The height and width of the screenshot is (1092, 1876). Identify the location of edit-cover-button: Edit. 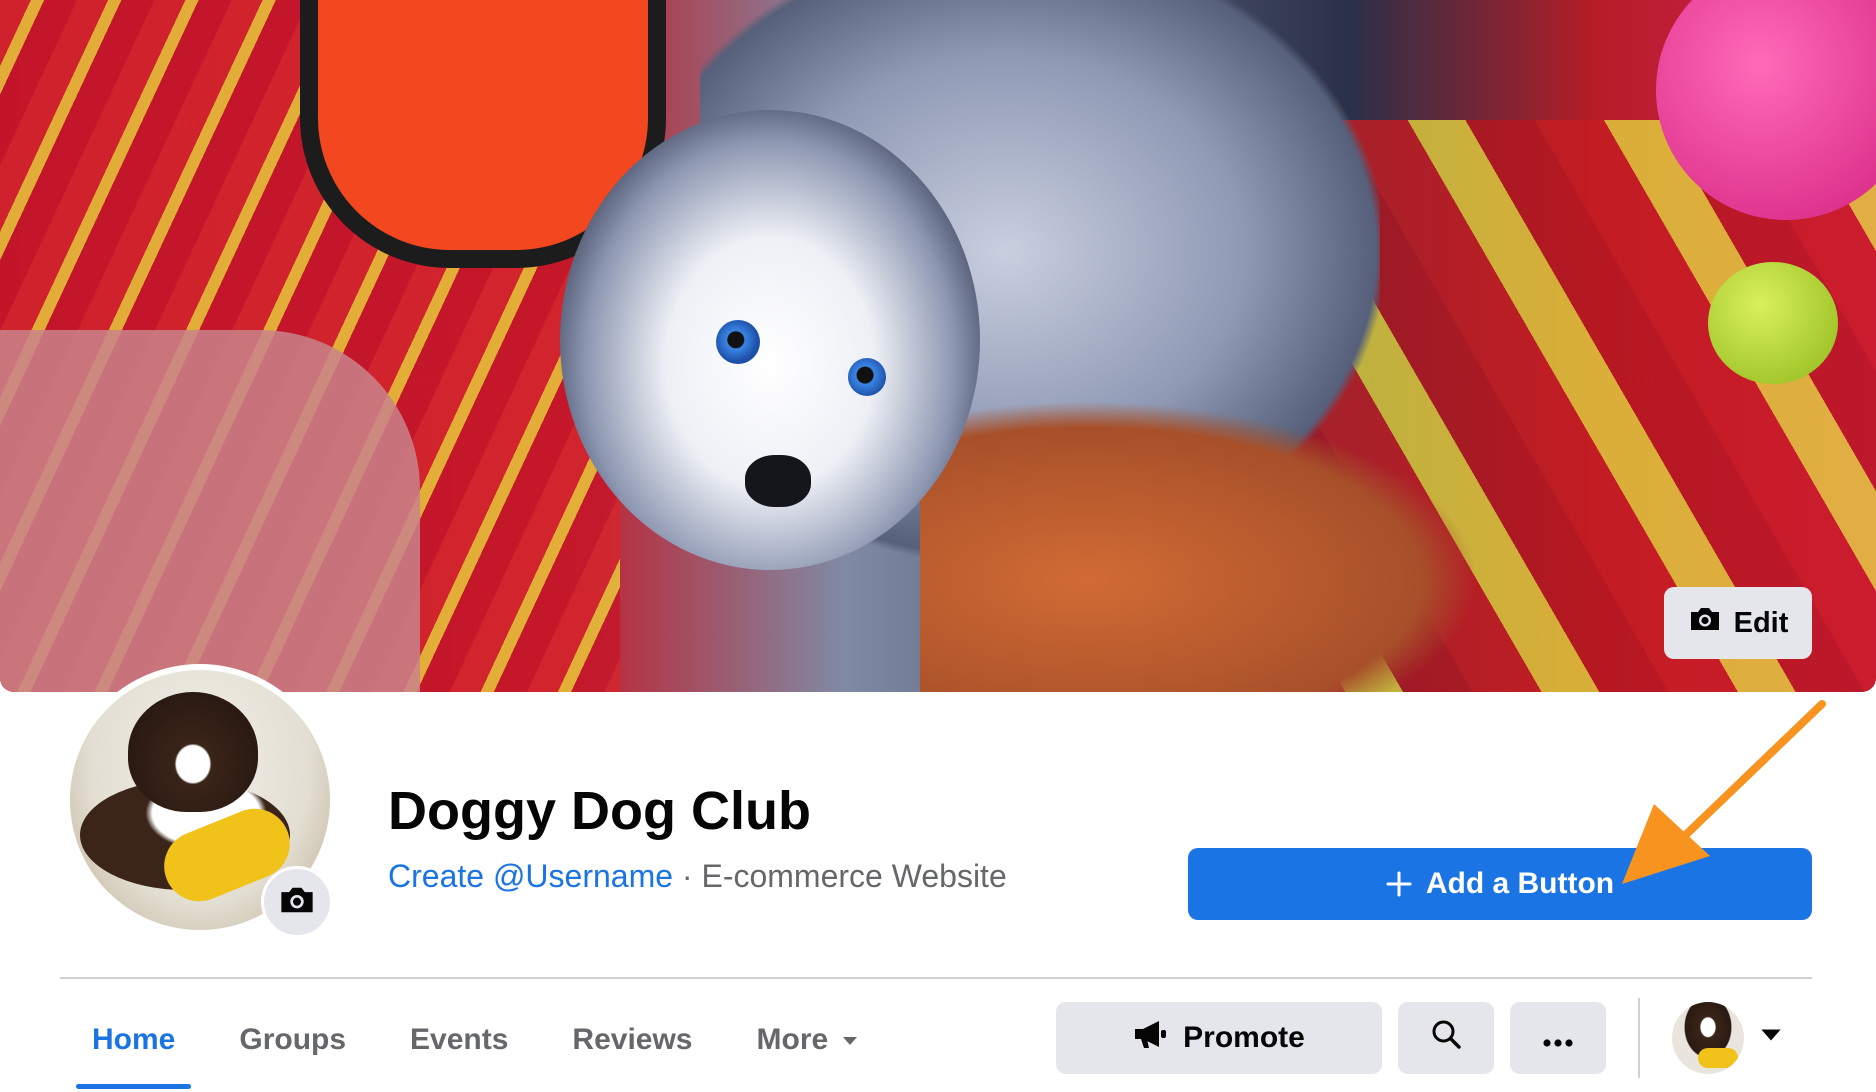
(1738, 623).